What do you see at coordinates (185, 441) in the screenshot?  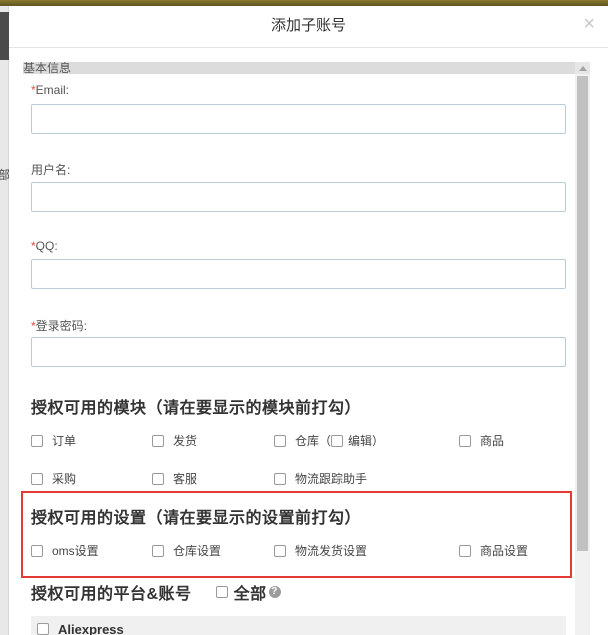 I see `module-label: 发货` at bounding box center [185, 441].